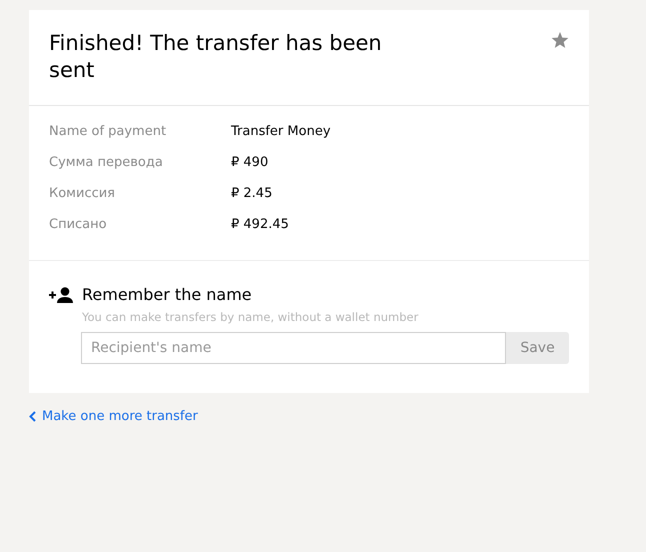 The width and height of the screenshot is (646, 552). Describe the element at coordinates (216, 57) in the screenshot. I see `page-title: Finished! The transfer has been sent` at that location.